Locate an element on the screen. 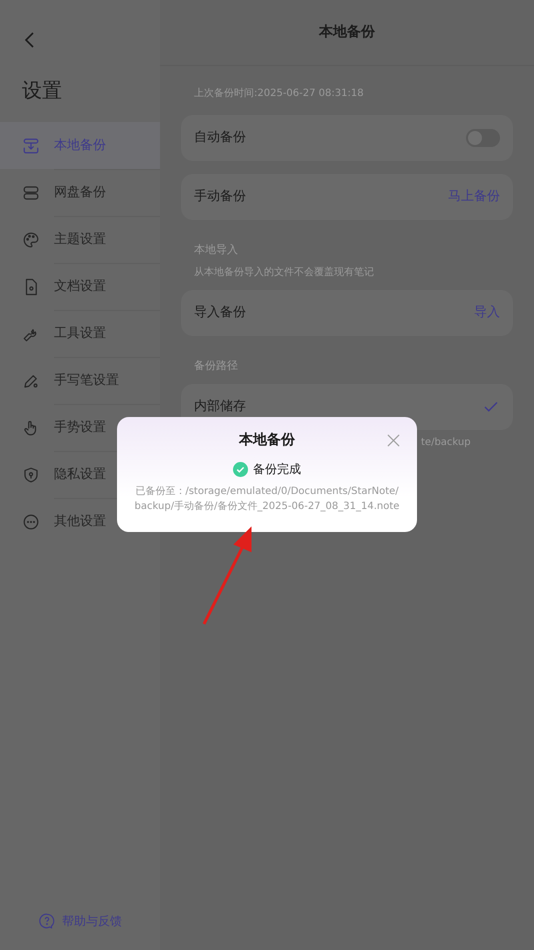 The image size is (534, 950). sidebar-title: 设置 is located at coordinates (42, 90).